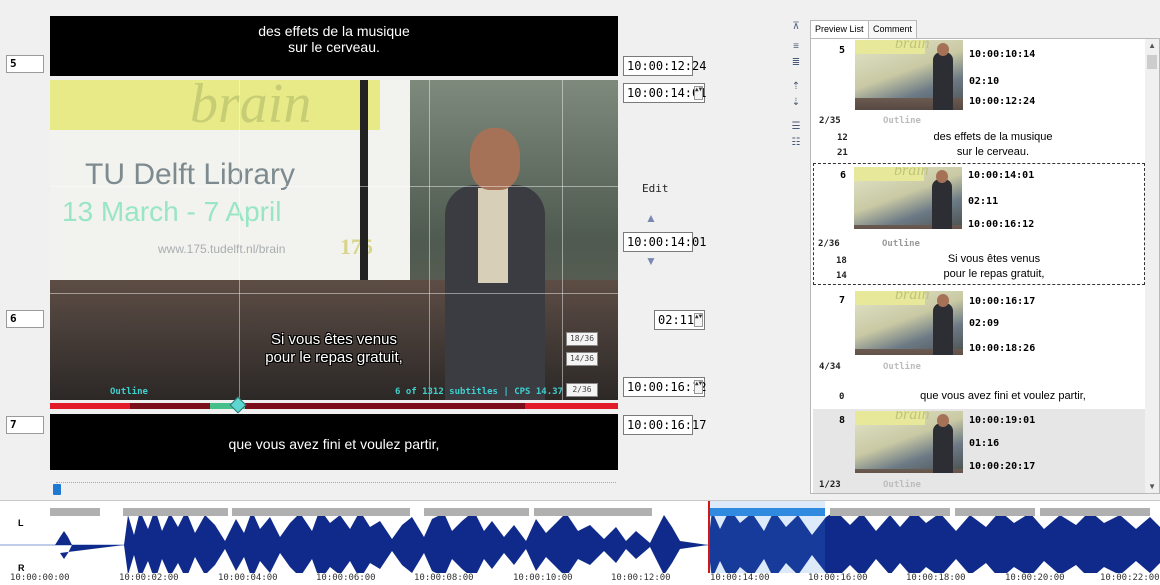 Image resolution: width=1160 pixels, height=585 pixels. What do you see at coordinates (149, 578) in the screenshot?
I see `time-tick: 10:00:02:00` at bounding box center [149, 578].